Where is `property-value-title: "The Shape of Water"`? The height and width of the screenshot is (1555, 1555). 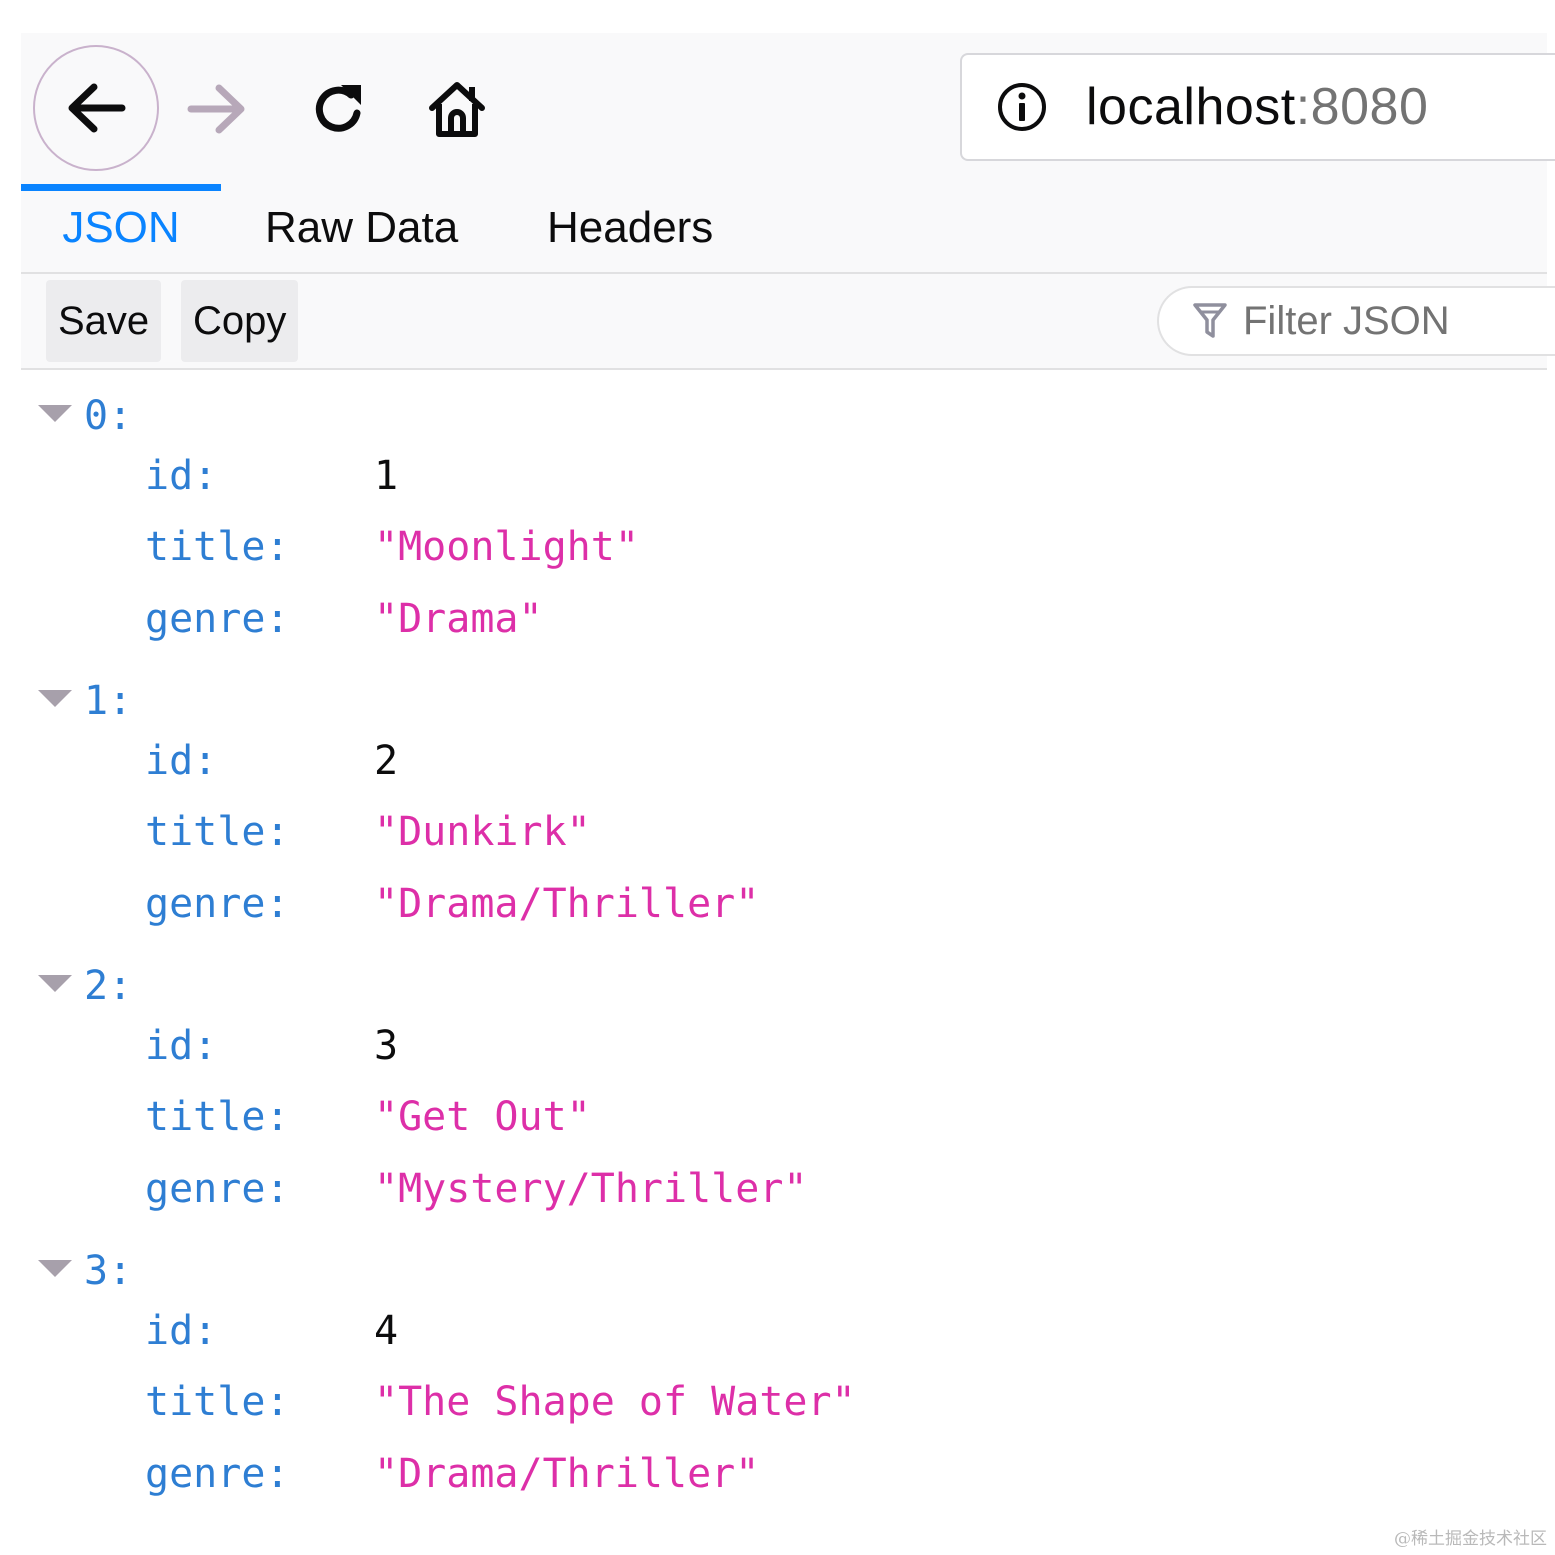 property-value-title: "The Shape of Water" is located at coordinates (615, 1402).